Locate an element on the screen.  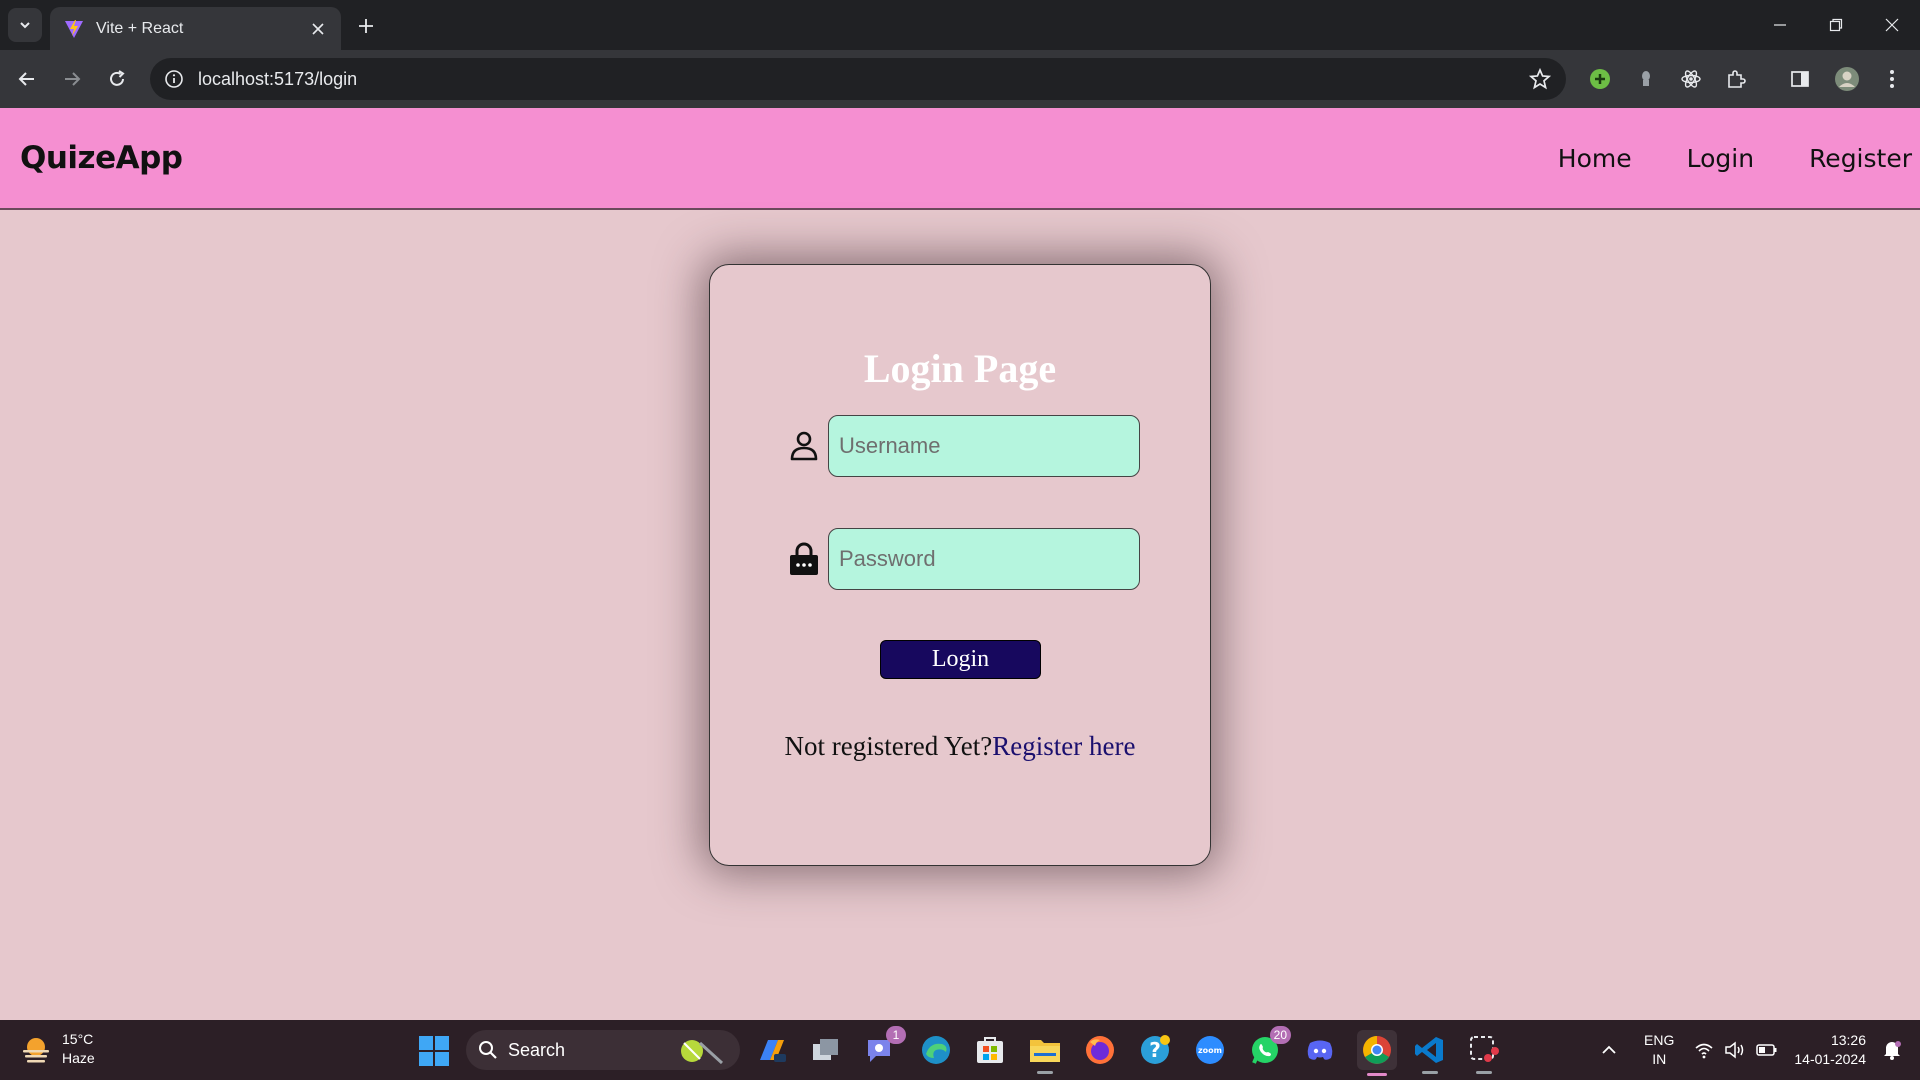
register-link: Register here is located at coordinates (1063, 746).